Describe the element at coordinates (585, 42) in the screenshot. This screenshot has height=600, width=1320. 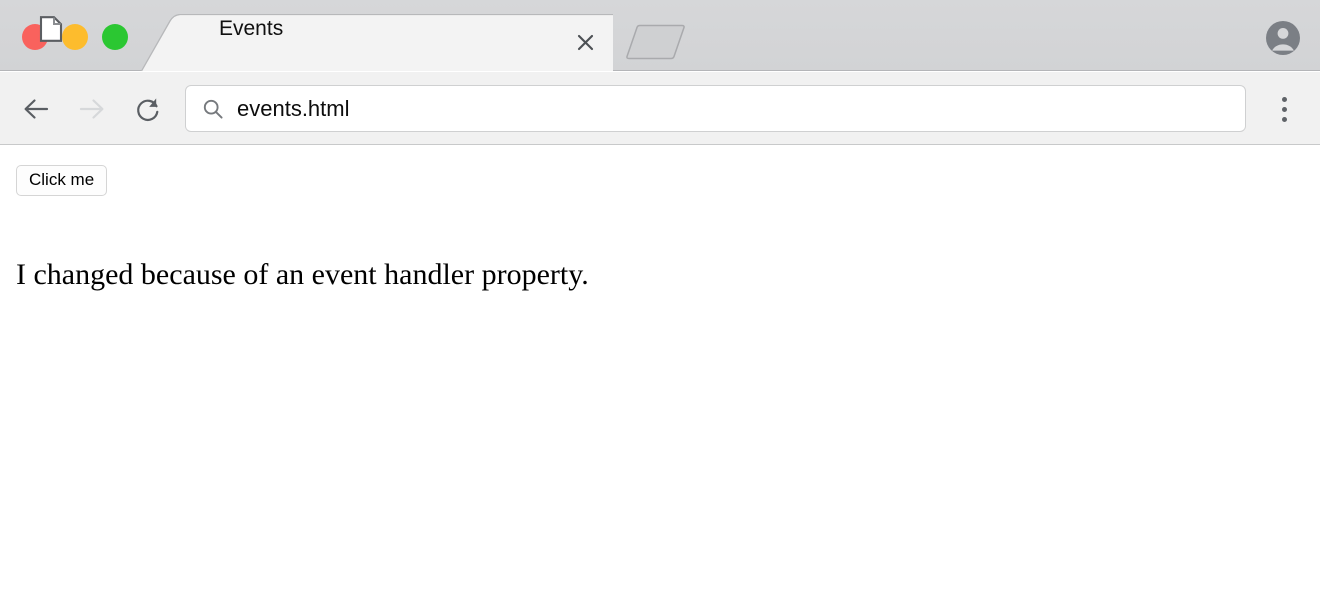
I see `close-icon` at that location.